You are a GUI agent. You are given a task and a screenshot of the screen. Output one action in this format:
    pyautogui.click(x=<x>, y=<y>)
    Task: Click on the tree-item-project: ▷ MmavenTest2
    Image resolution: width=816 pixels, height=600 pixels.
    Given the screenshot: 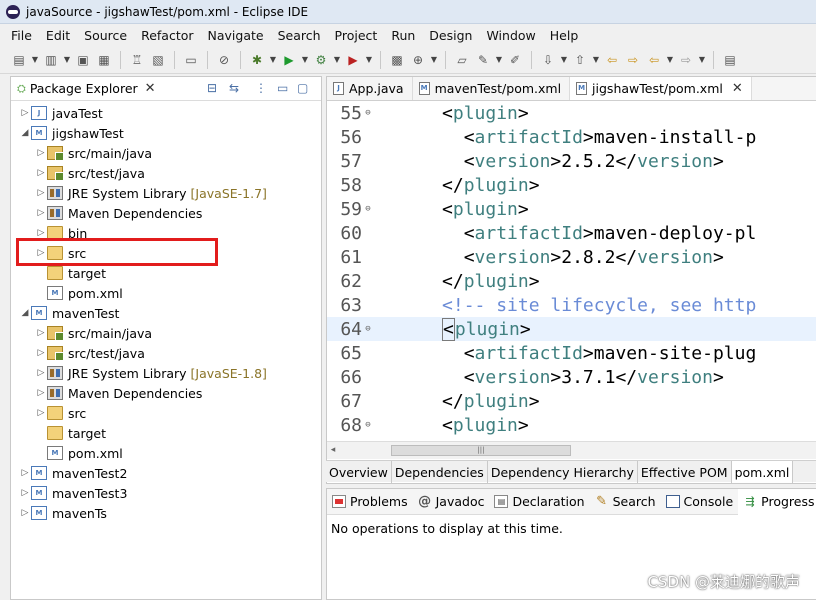 What is the action you would take?
    pyautogui.click(x=166, y=473)
    